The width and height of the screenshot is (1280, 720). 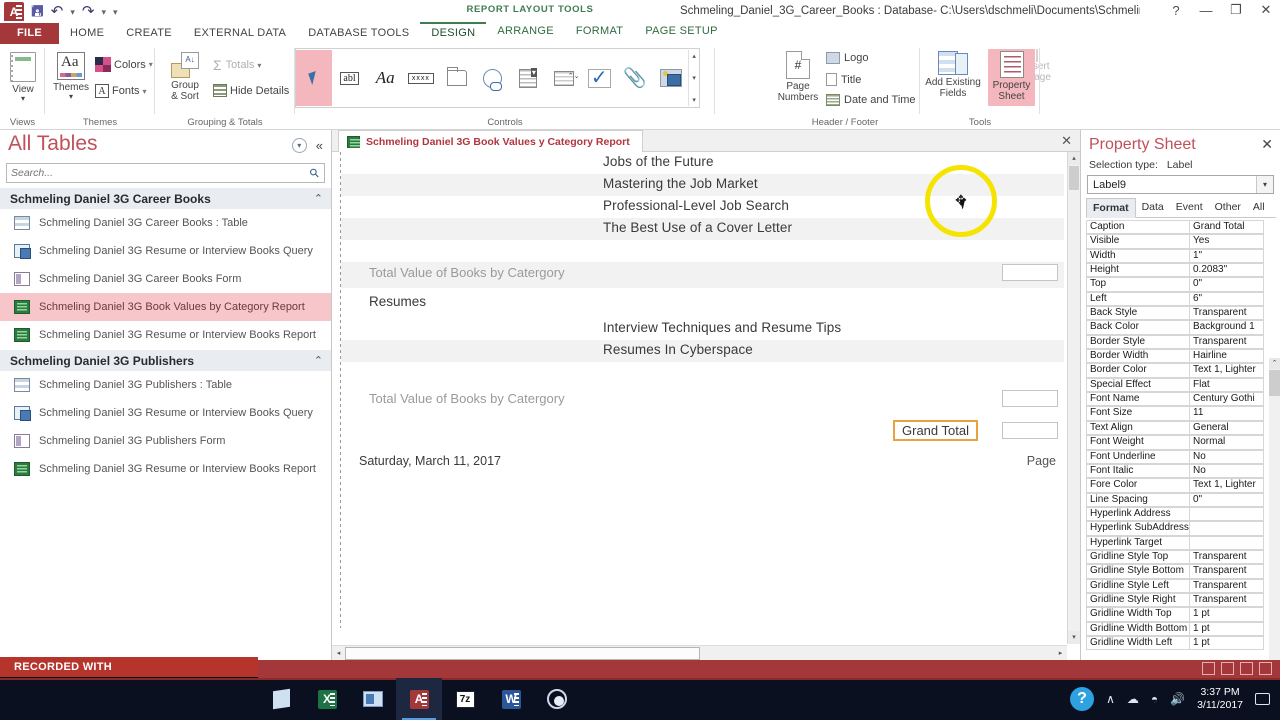 I want to click on tab-format: FORMAT, so click(x=599, y=33).